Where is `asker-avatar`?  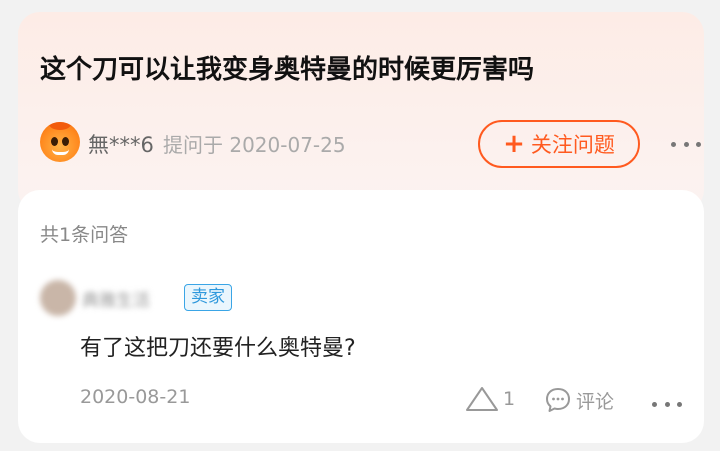
asker-avatar is located at coordinates (60, 142).